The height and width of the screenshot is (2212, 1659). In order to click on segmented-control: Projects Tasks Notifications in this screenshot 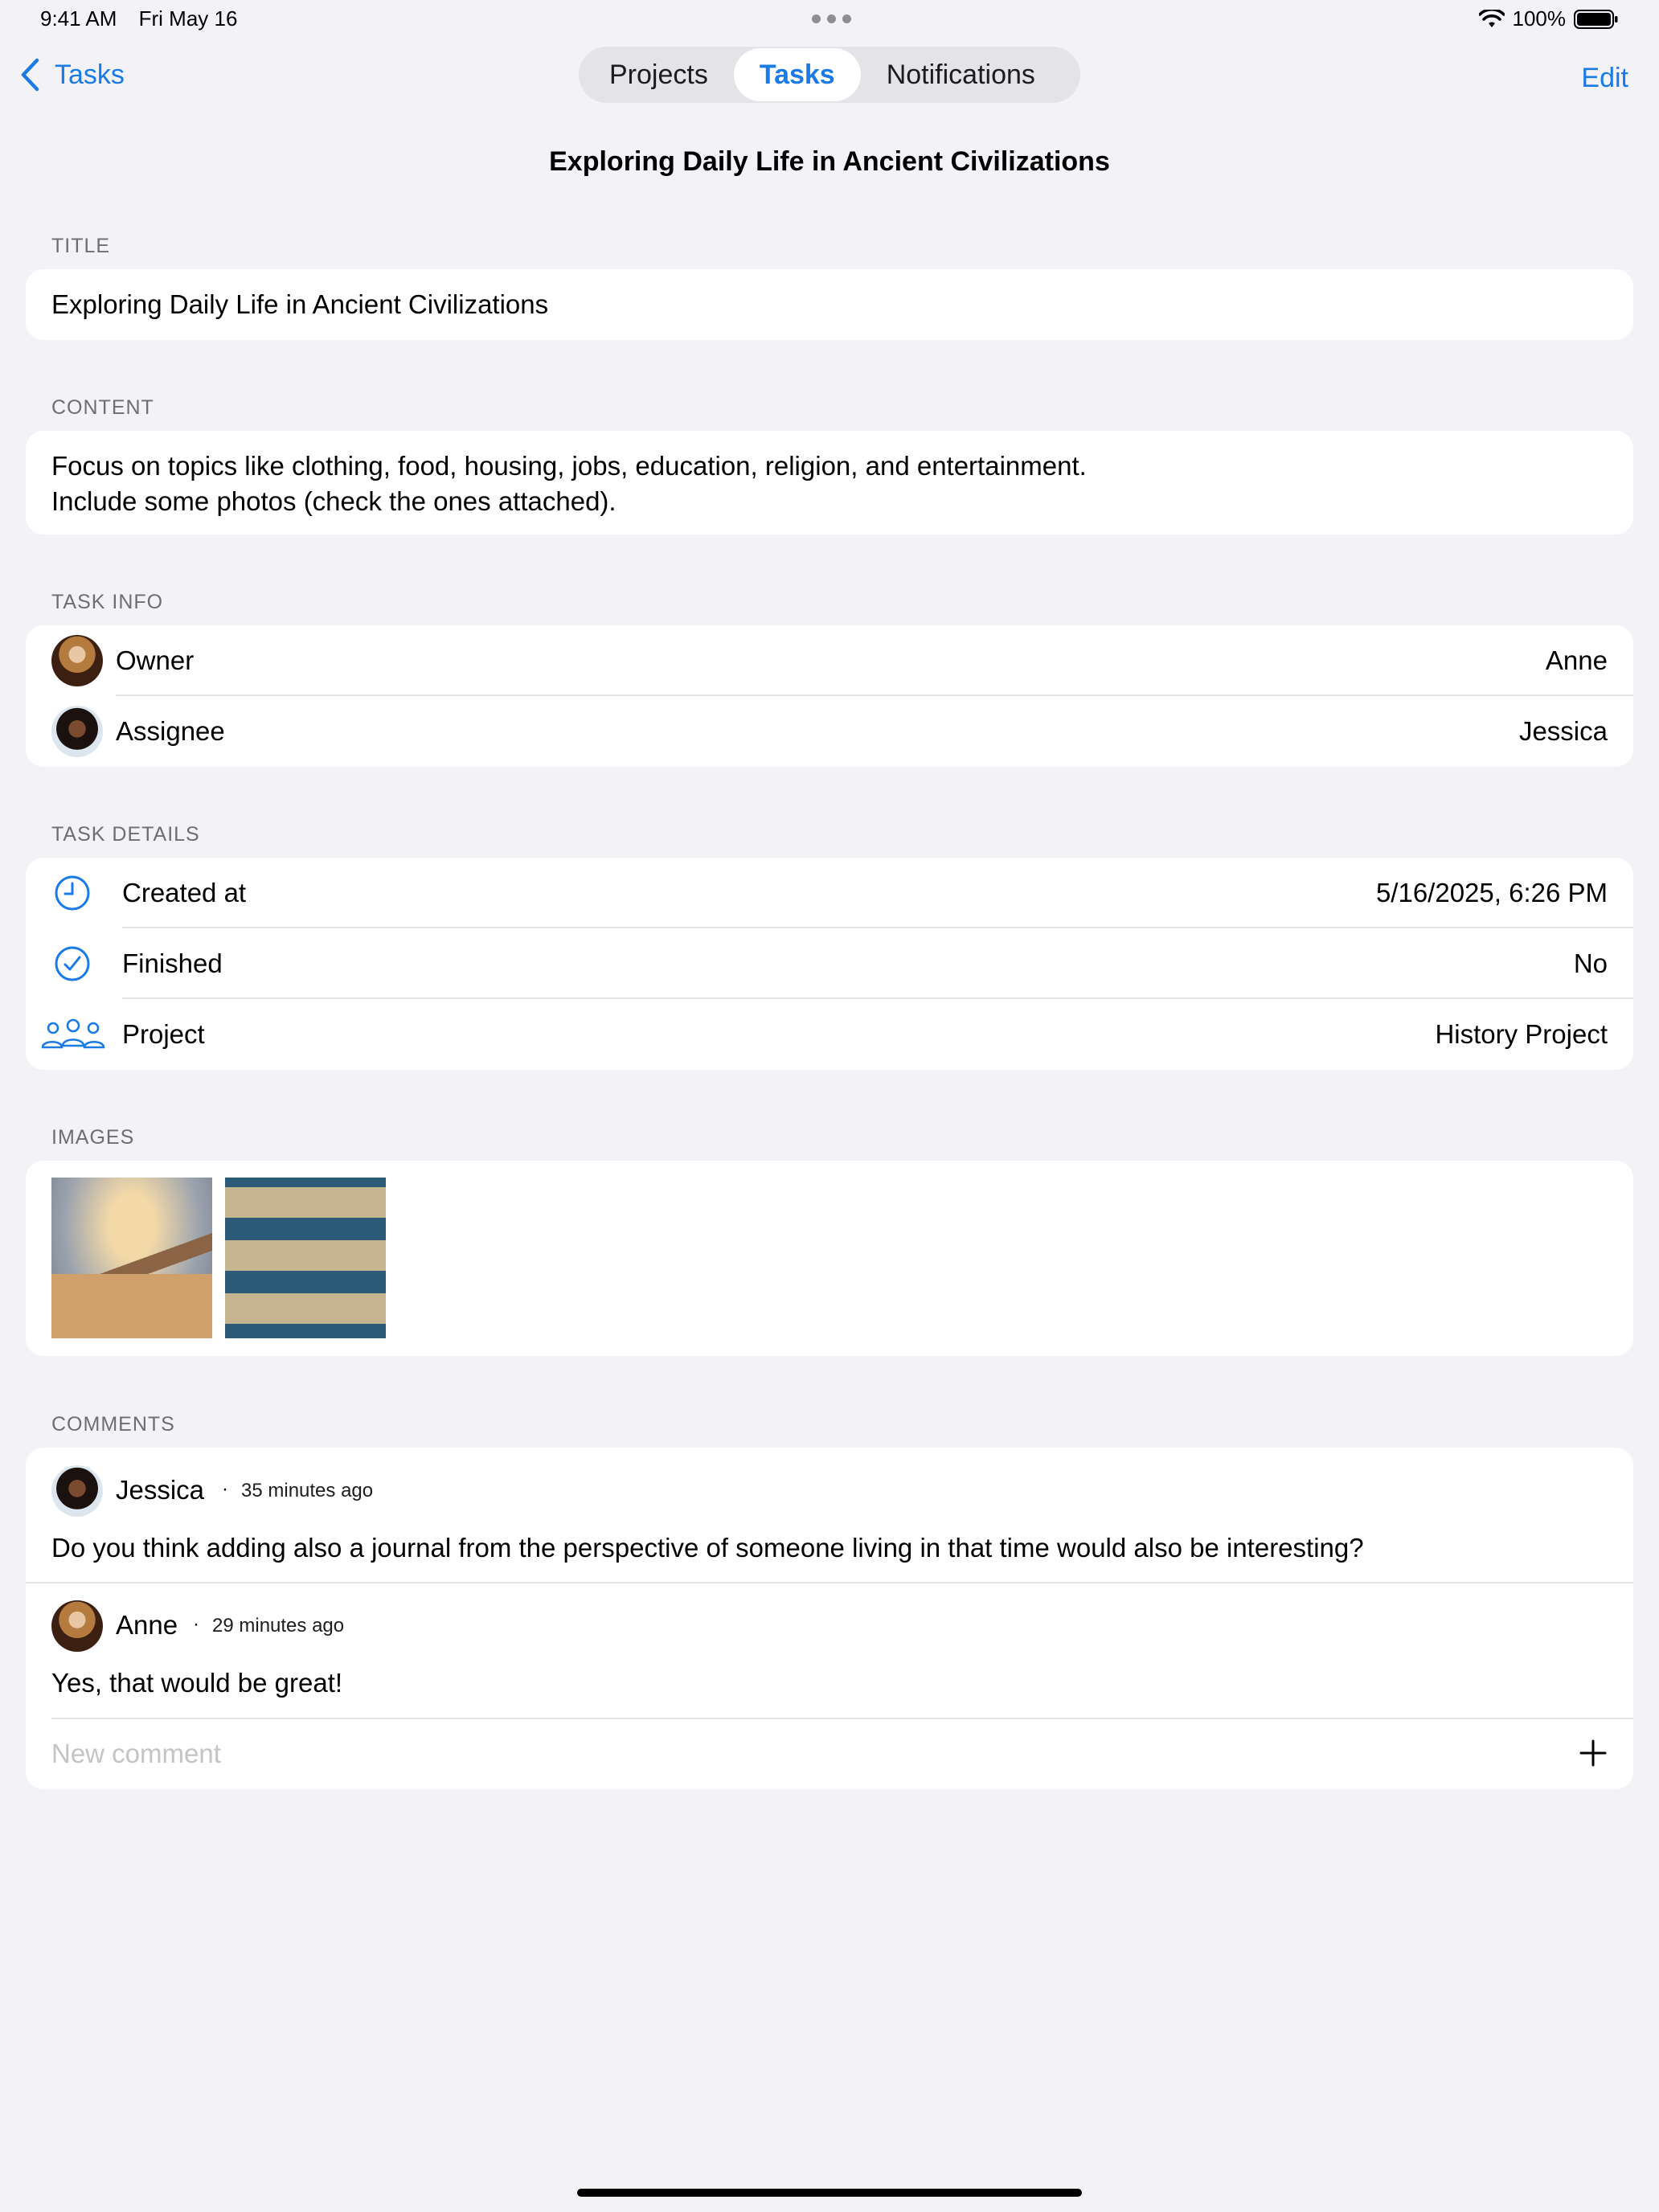, I will do `click(829, 75)`.